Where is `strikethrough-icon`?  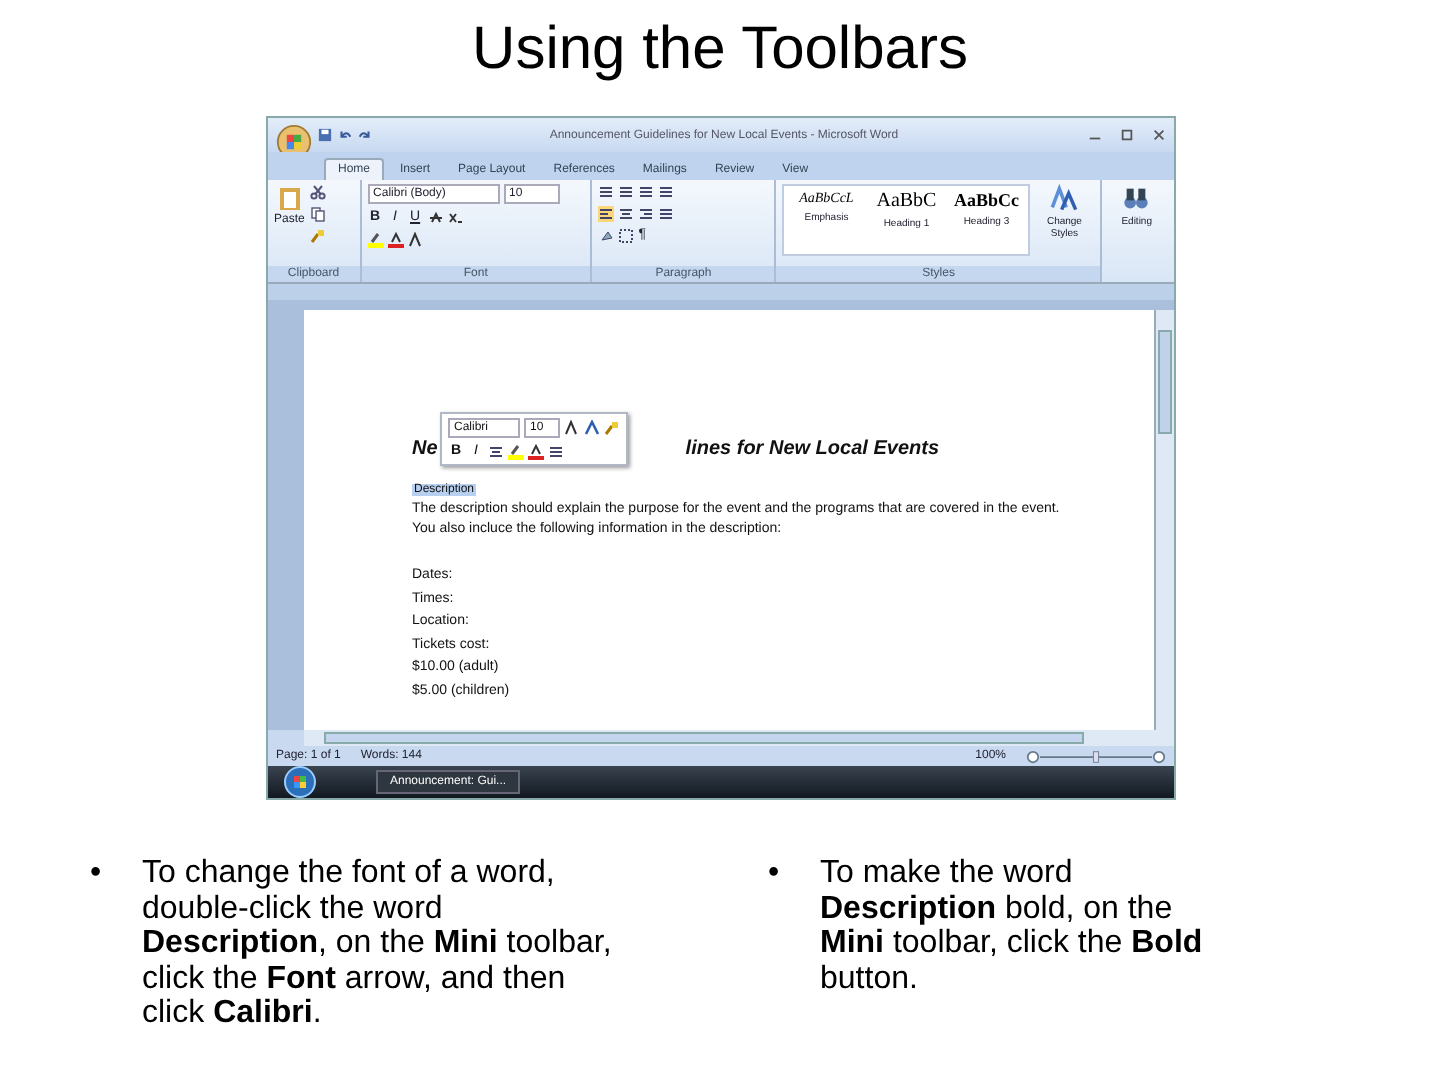 strikethrough-icon is located at coordinates (435, 218).